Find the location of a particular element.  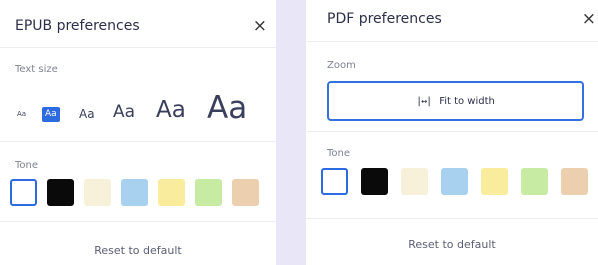

fit-to-width-label: Fit to width is located at coordinates (467, 101).